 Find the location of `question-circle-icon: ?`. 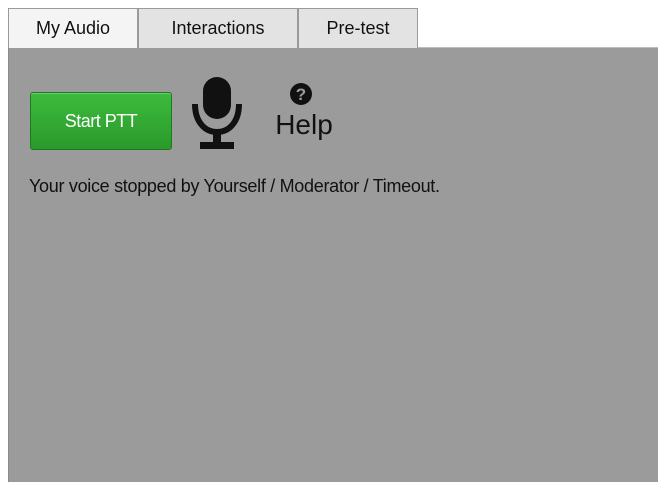

question-circle-icon: ? is located at coordinates (301, 94).